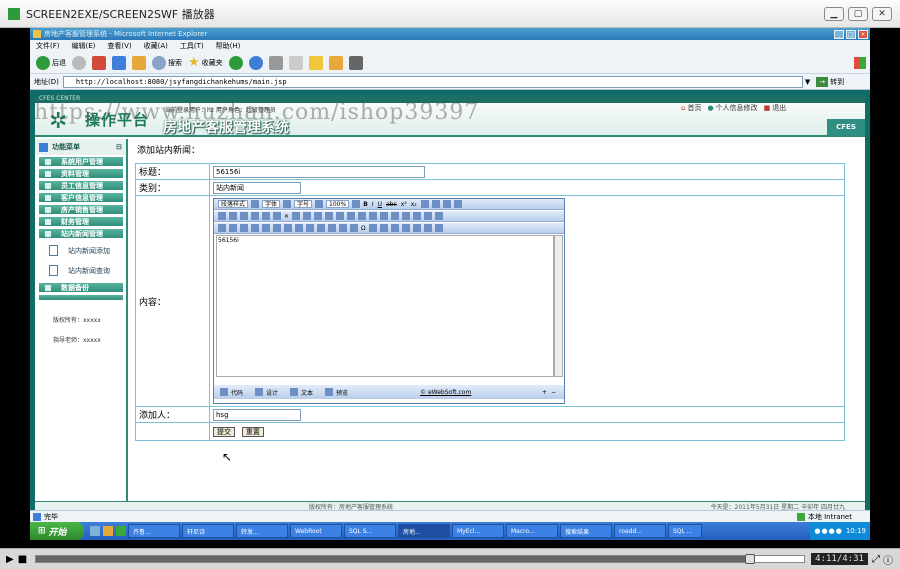 Image resolution: width=900 pixels, height=569 pixels. I want to click on info-icon: ⓘ, so click(888, 559).